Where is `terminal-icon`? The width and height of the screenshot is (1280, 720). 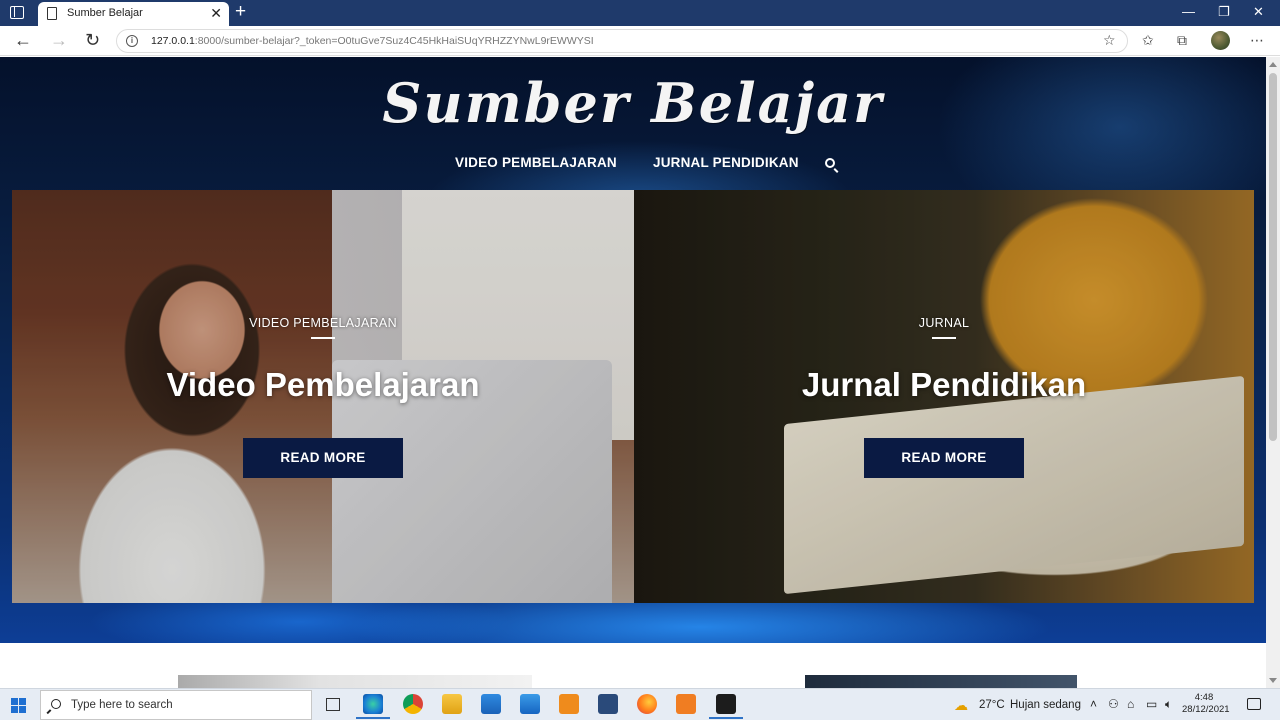
terminal-icon is located at coordinates (726, 706).